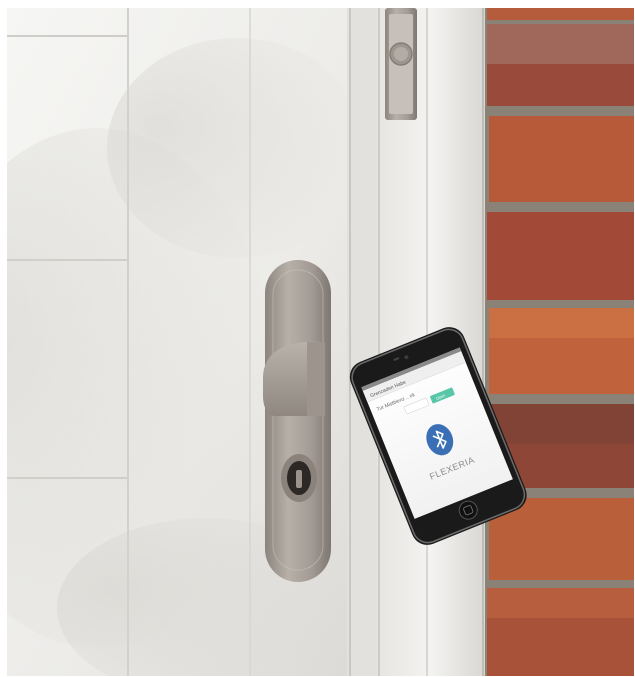  I want to click on lock-plate, so click(298, 421).